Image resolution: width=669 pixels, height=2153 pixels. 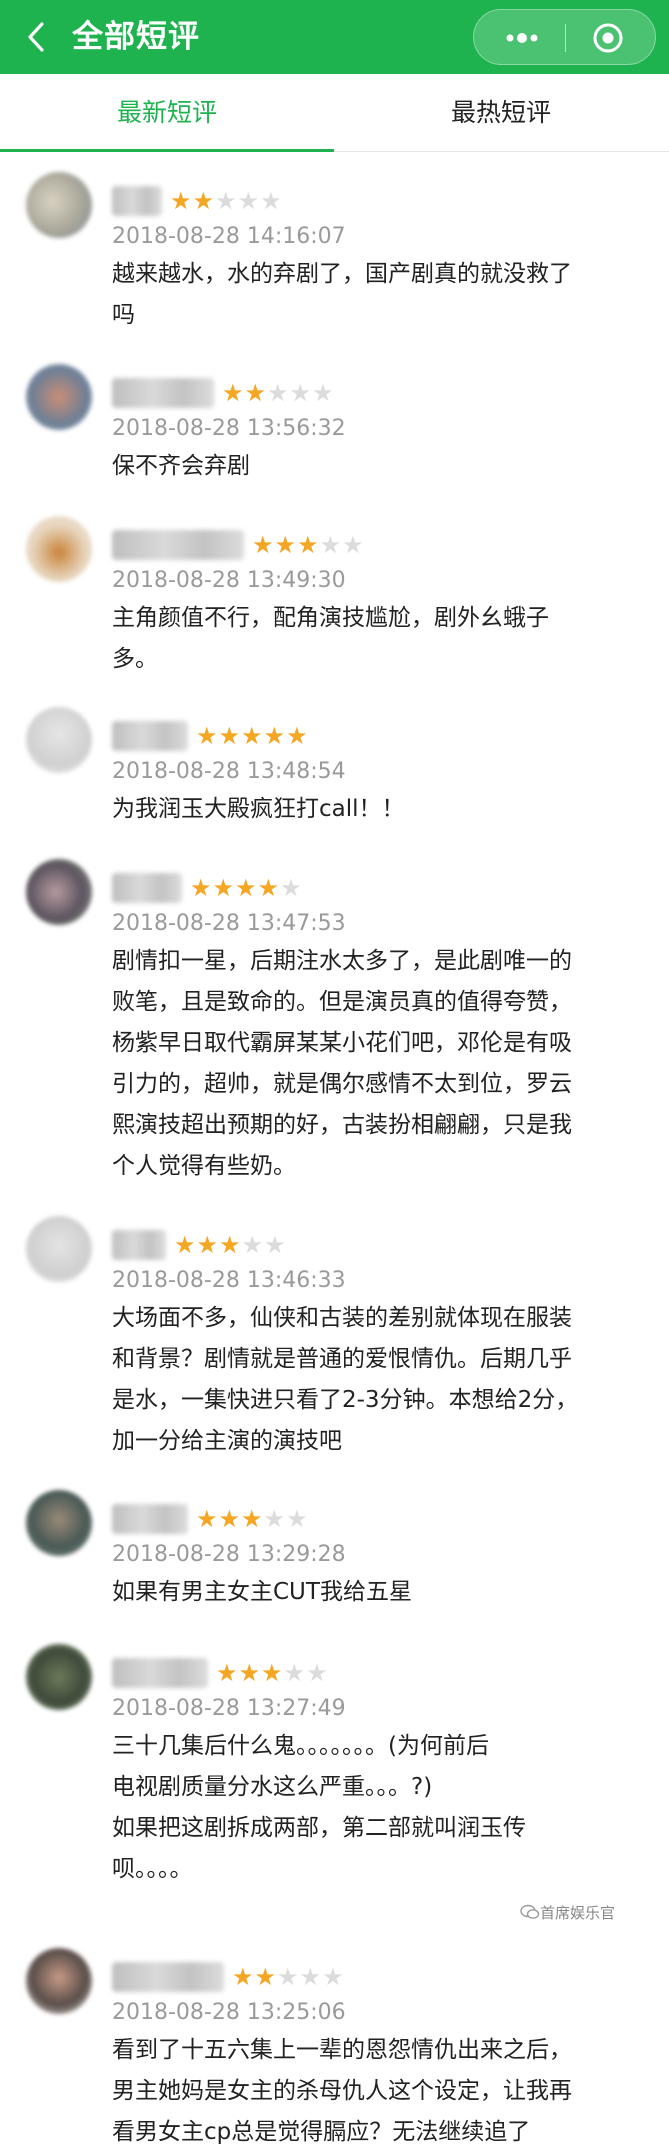 What do you see at coordinates (522, 38) in the screenshot?
I see `more-dots-icon` at bounding box center [522, 38].